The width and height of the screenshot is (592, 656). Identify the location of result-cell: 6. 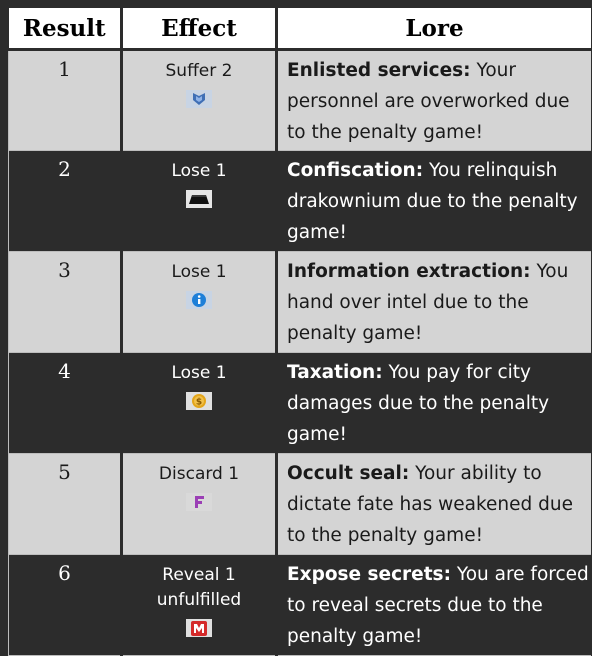
(65, 605).